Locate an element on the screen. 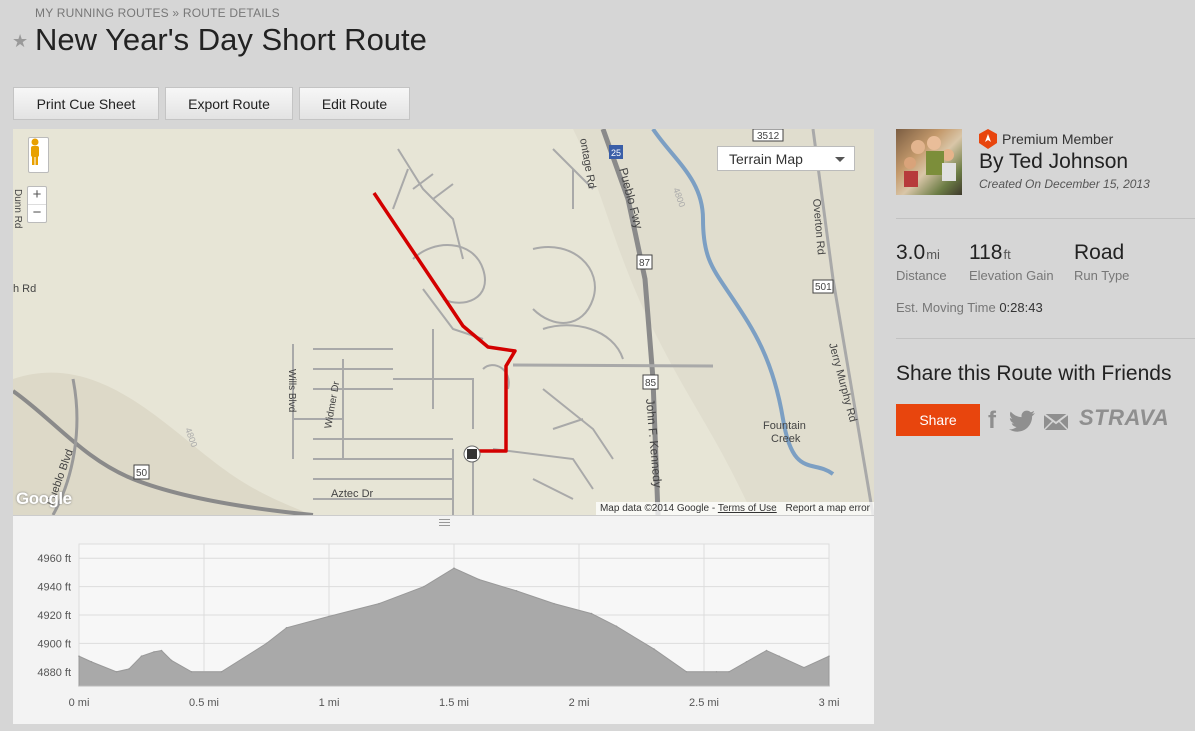 The width and height of the screenshot is (1195, 731). x-tick-label: 2.5 mi is located at coordinates (704, 703).